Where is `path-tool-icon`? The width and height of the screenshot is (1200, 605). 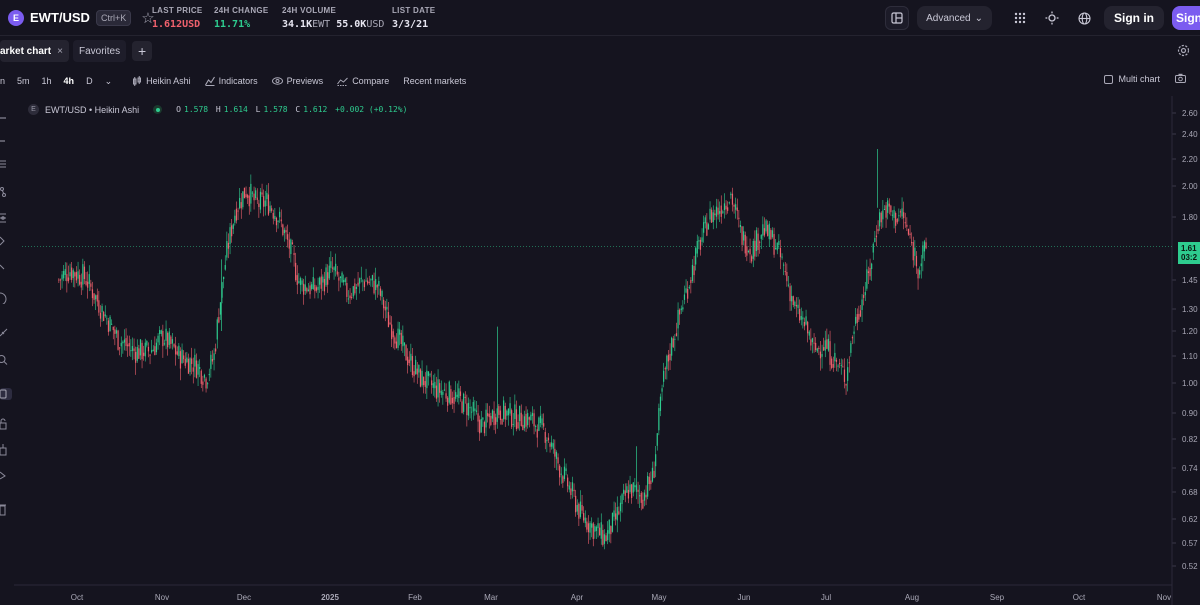 path-tool-icon is located at coordinates (6, 192).